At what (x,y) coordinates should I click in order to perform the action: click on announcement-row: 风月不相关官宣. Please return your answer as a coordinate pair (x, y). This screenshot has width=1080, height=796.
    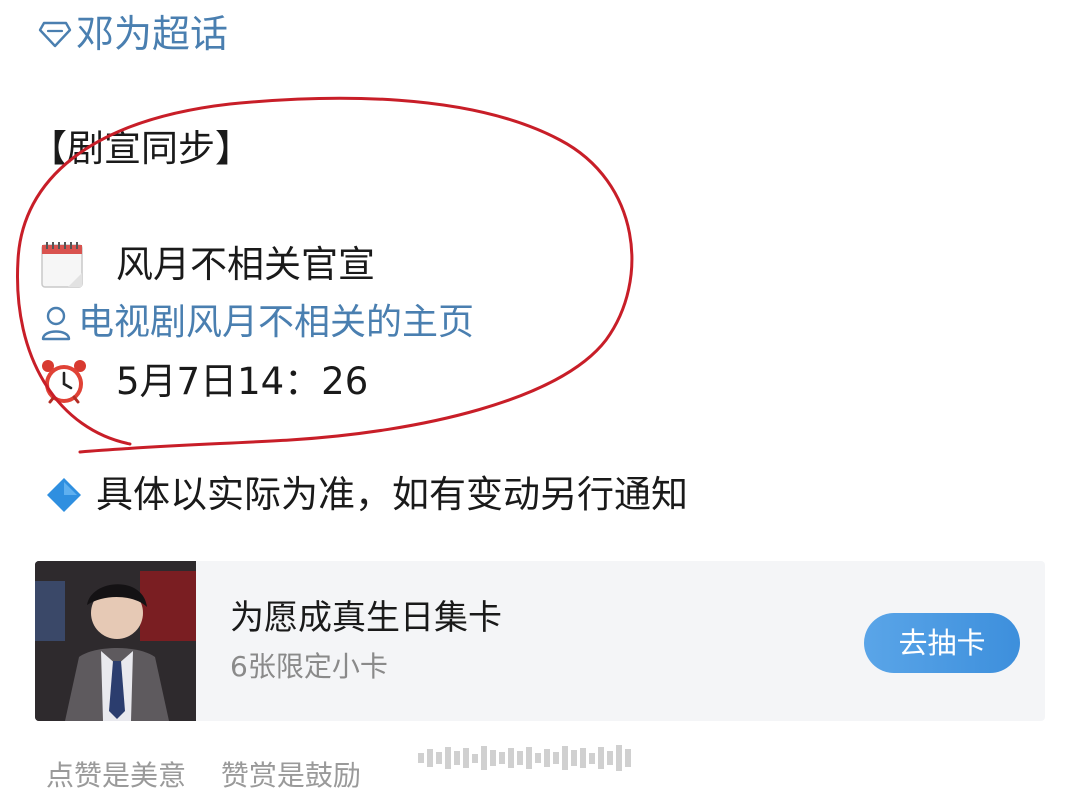
    Looking at the image, I should click on (206, 265).